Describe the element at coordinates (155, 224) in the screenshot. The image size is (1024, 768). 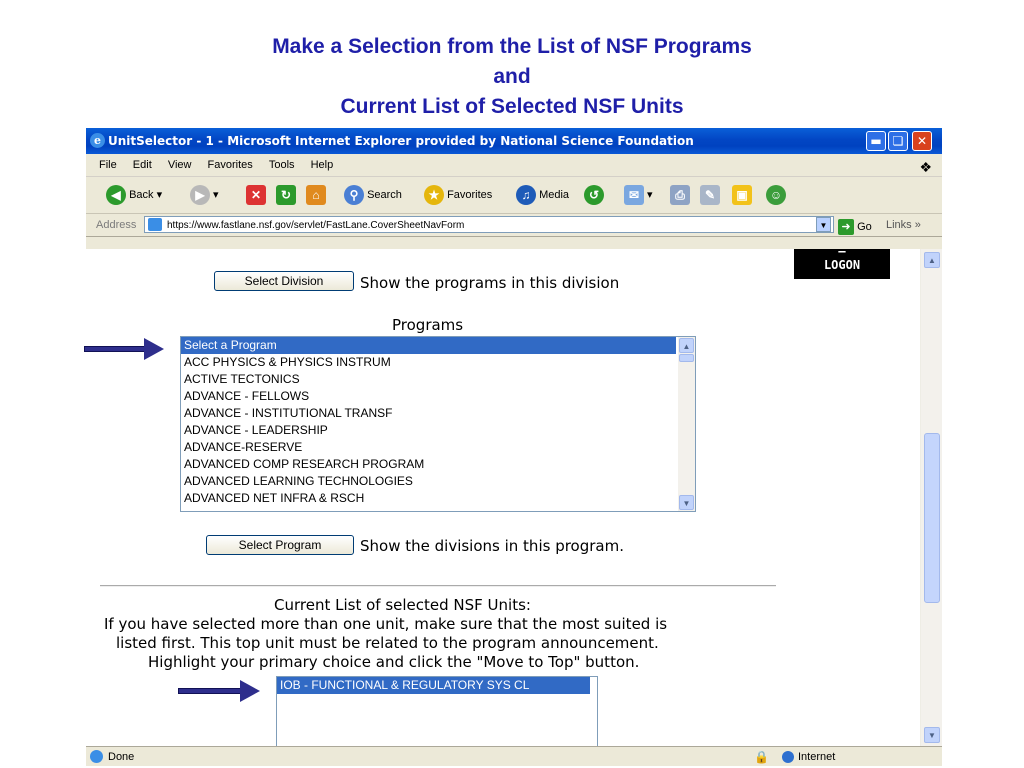
I see `page-icon` at that location.